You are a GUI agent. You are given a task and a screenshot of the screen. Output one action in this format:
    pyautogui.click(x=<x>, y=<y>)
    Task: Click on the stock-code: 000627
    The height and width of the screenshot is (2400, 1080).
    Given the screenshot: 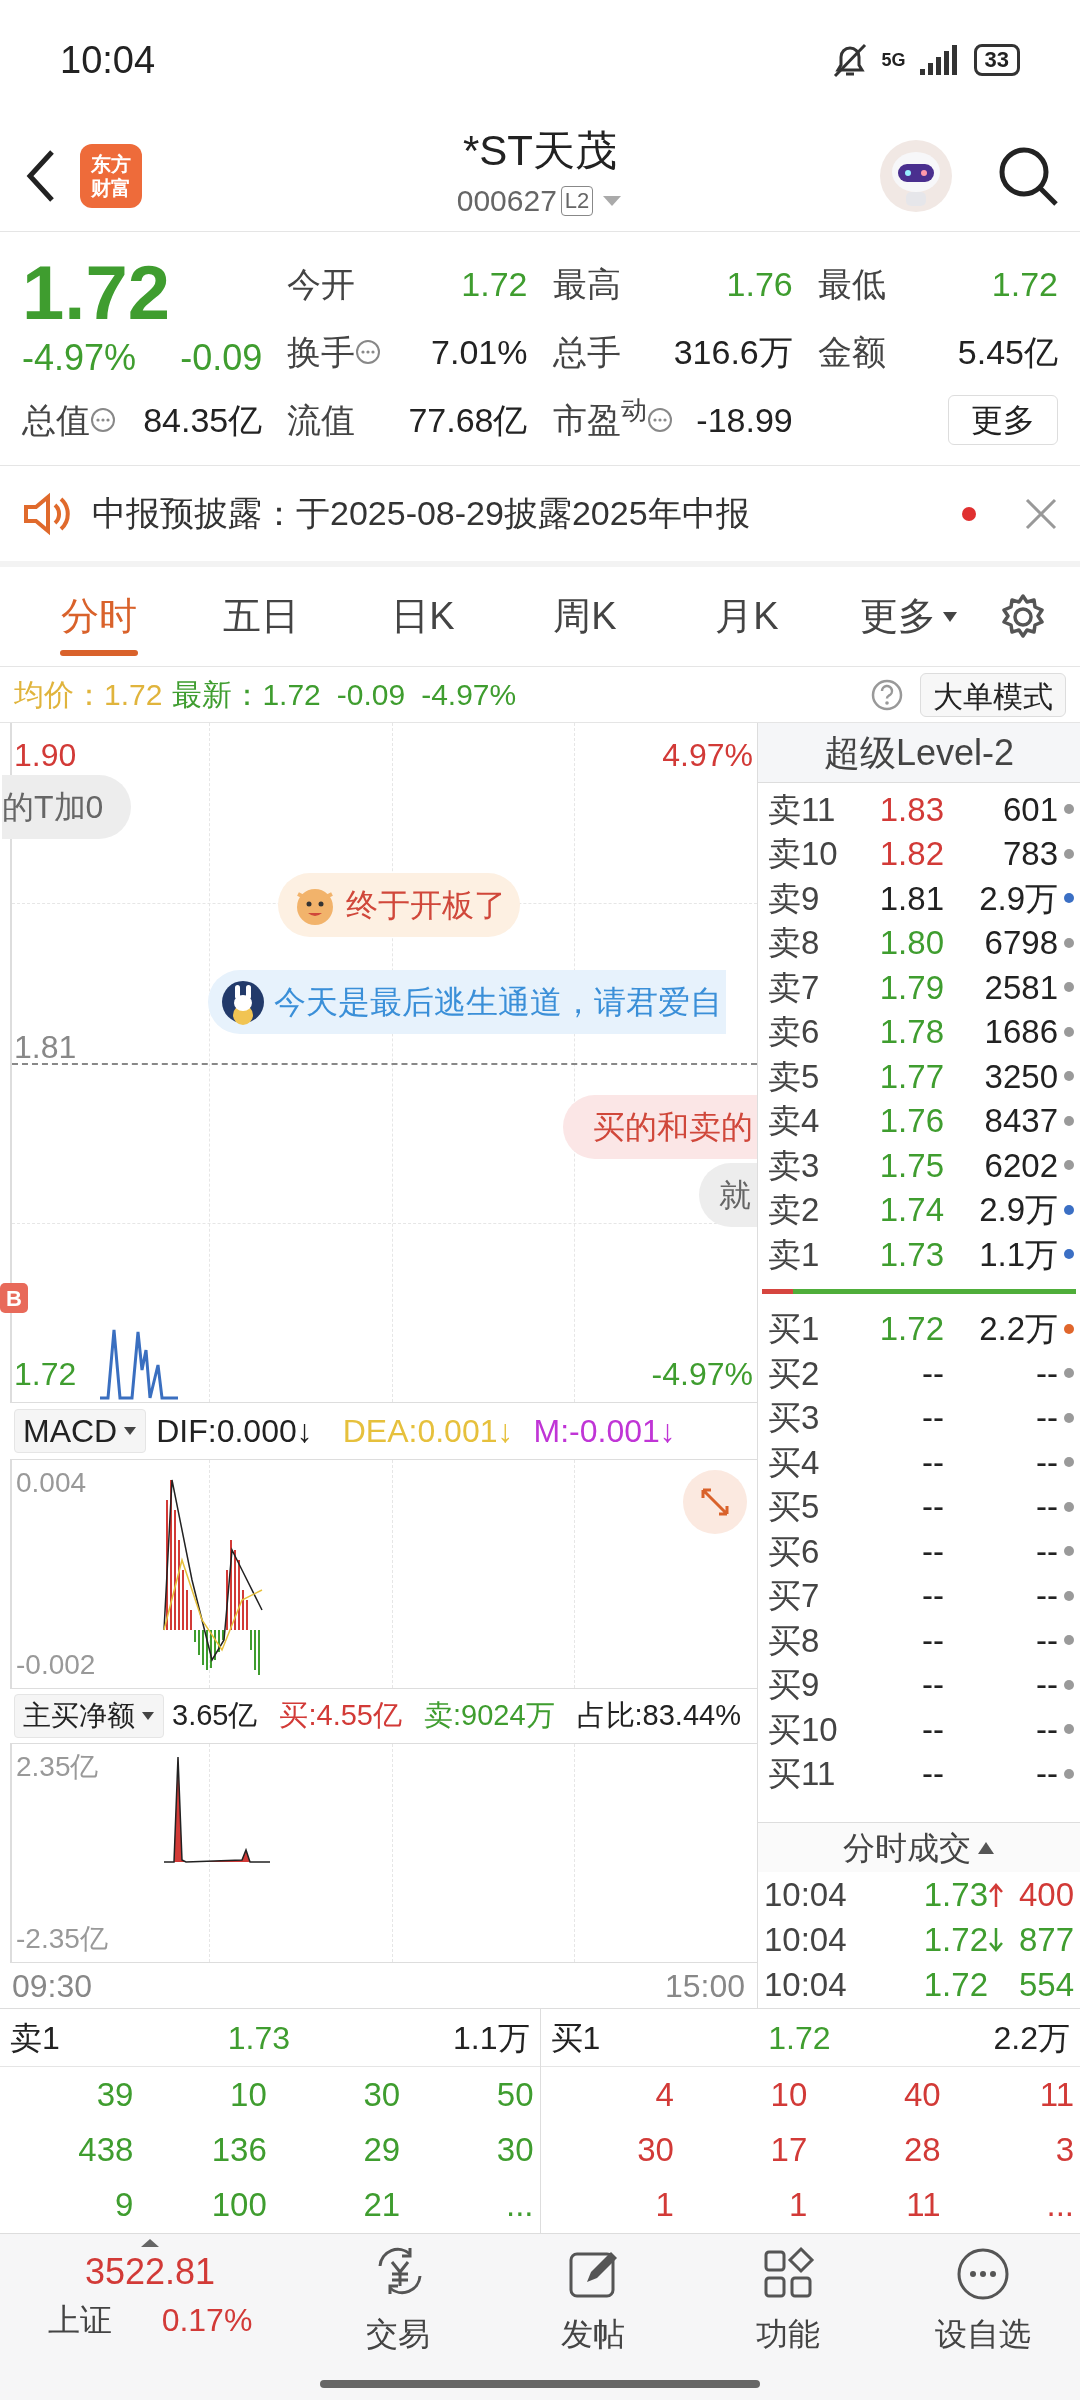 What is the action you would take?
    pyautogui.click(x=506, y=201)
    